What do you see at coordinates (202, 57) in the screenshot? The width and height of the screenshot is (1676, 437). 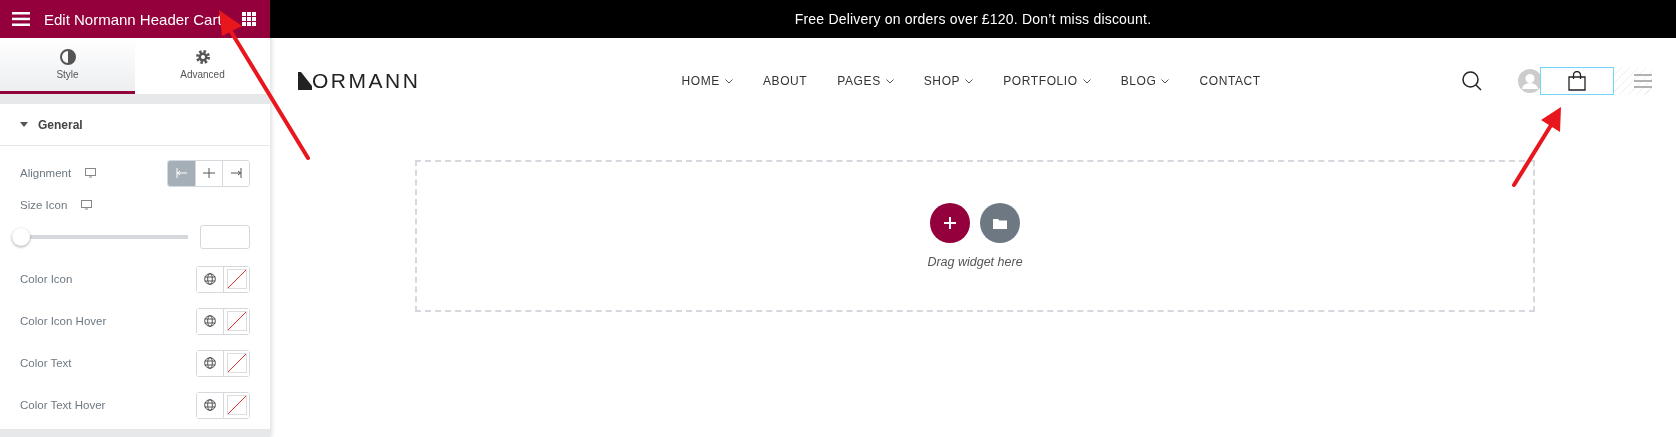 I see `gear-icon` at bounding box center [202, 57].